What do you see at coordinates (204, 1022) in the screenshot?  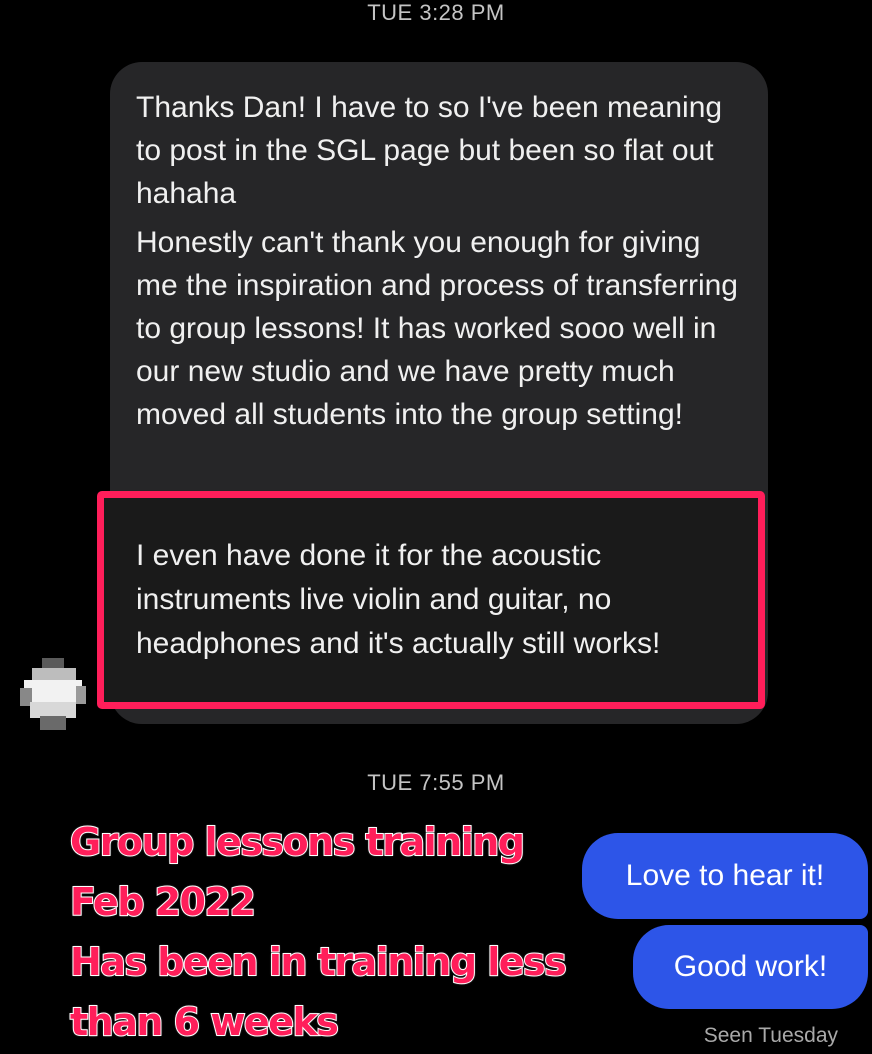 I see `overlay-caption-line: than 6 weeks` at bounding box center [204, 1022].